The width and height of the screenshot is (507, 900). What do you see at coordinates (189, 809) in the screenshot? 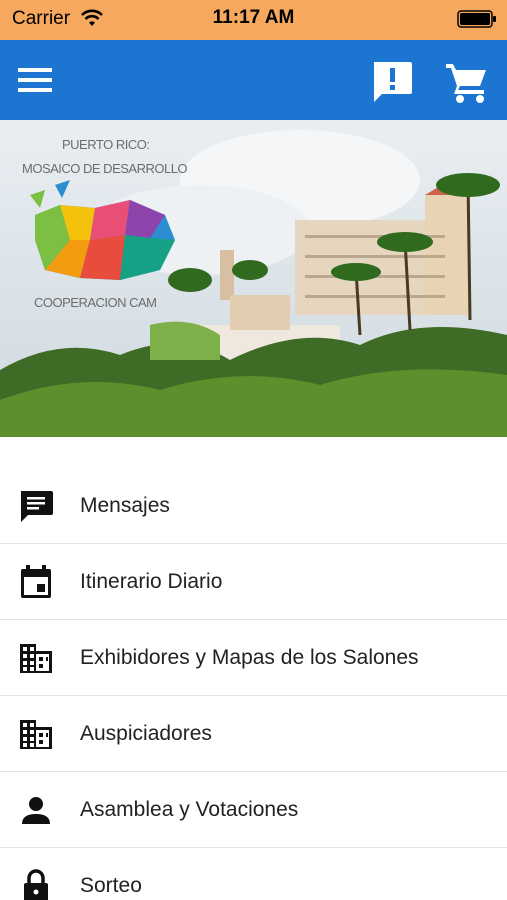
I see `menu-item-label: Asamblea y Votaciones` at bounding box center [189, 809].